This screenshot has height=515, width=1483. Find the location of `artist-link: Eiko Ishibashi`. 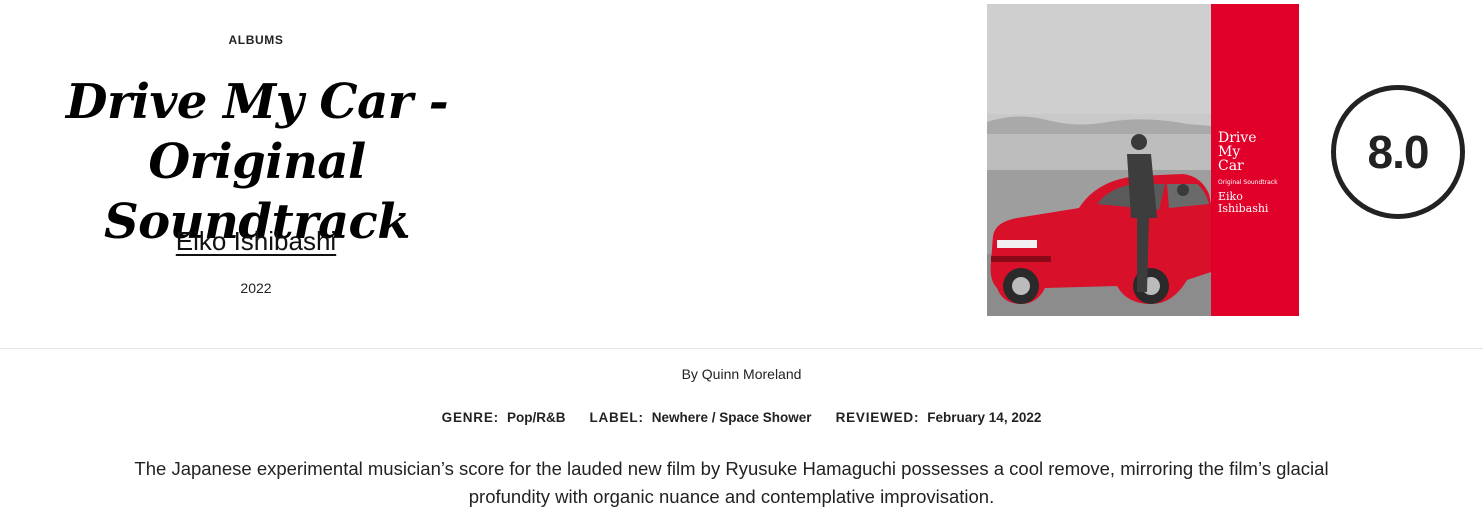

artist-link: Eiko Ishibashi is located at coordinates (256, 241).